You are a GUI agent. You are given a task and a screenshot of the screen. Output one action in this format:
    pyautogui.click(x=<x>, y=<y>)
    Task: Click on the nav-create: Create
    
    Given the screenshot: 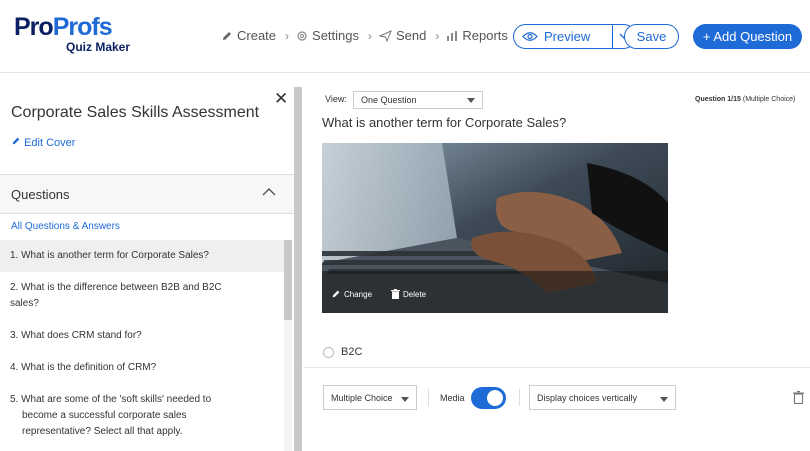 What is the action you would take?
    pyautogui.click(x=248, y=35)
    